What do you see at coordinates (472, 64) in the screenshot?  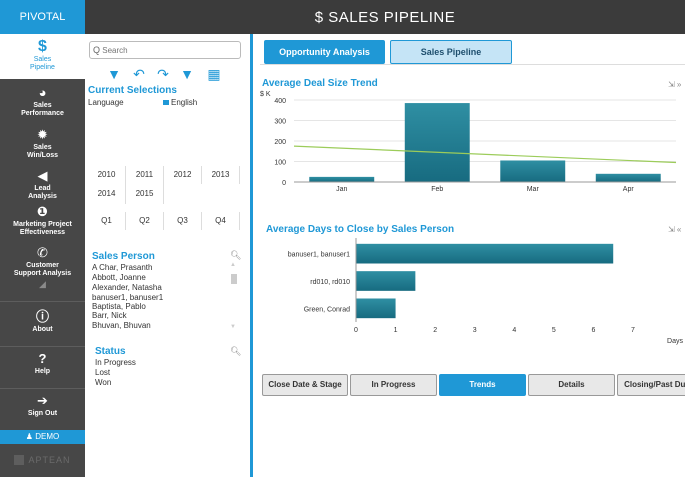 I see `tab-underline` at bounding box center [472, 64].